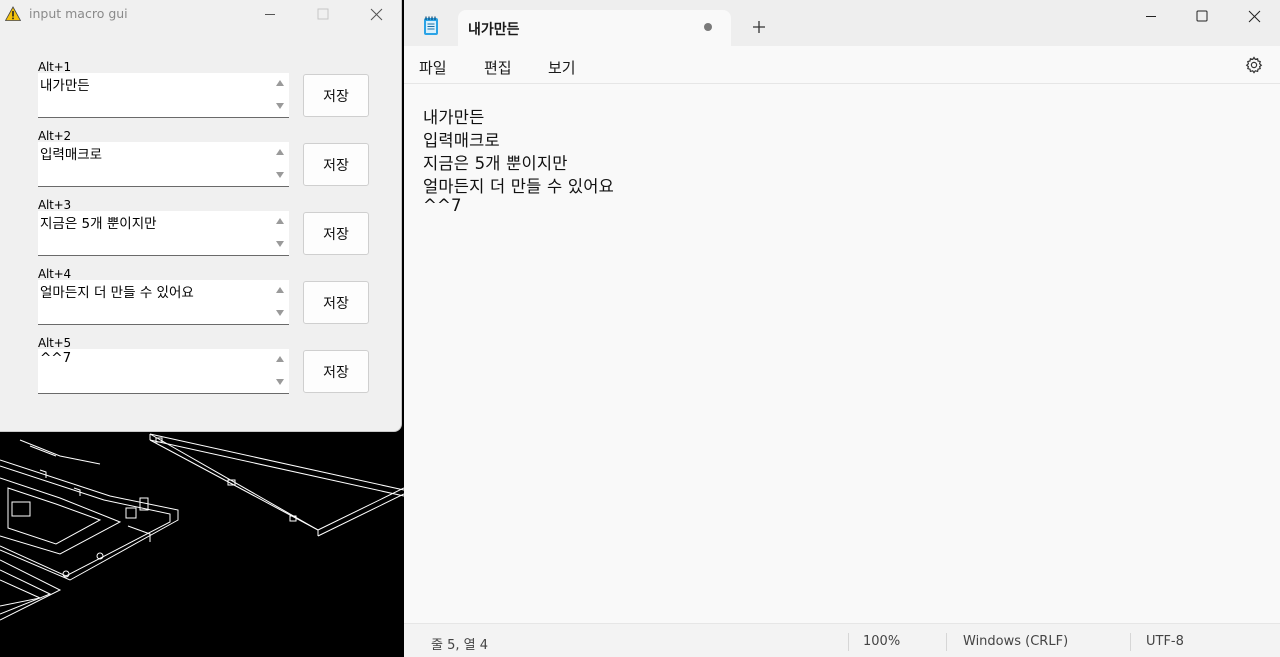  Describe the element at coordinates (71, 155) in the screenshot. I see `macro-text: 입력매크로` at that location.